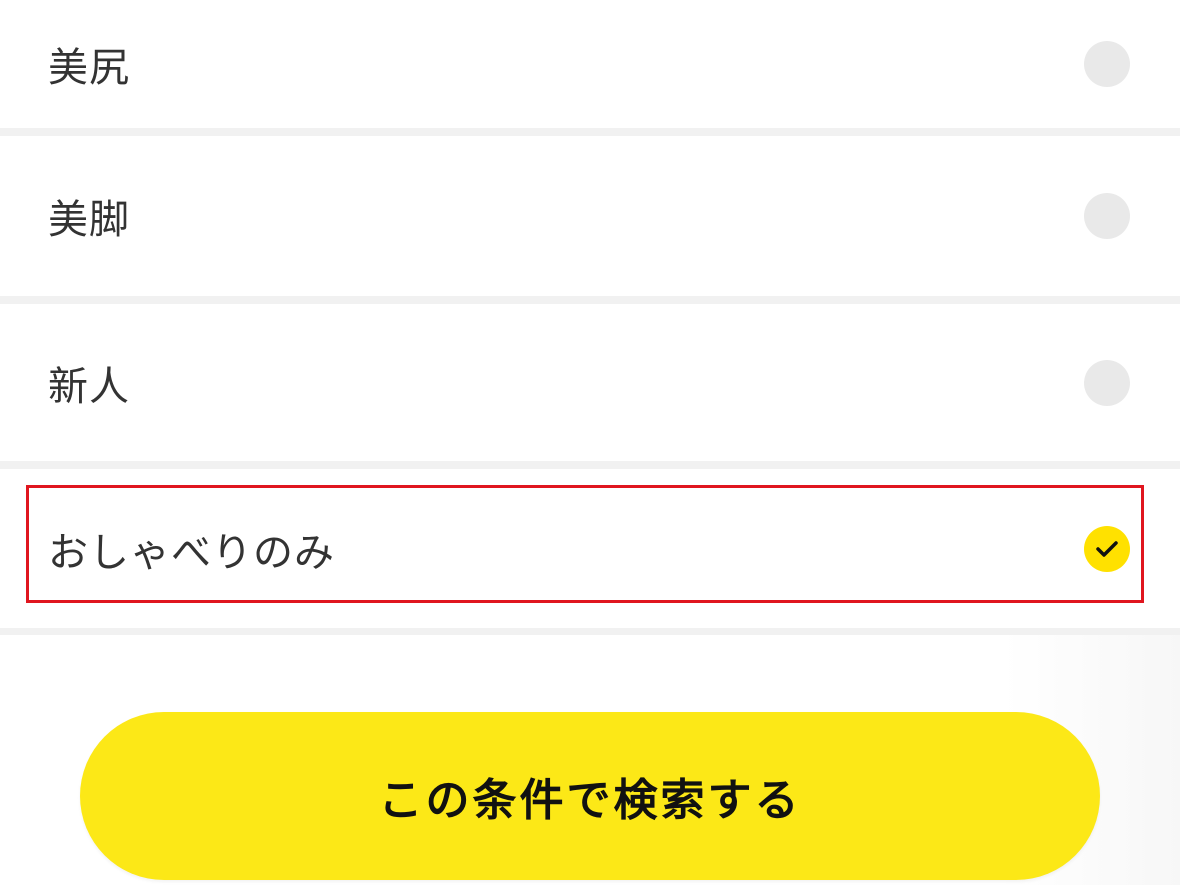 Image resolution: width=1180 pixels, height=885 pixels. I want to click on option-label: おしゃべりのみ, so click(191, 552).